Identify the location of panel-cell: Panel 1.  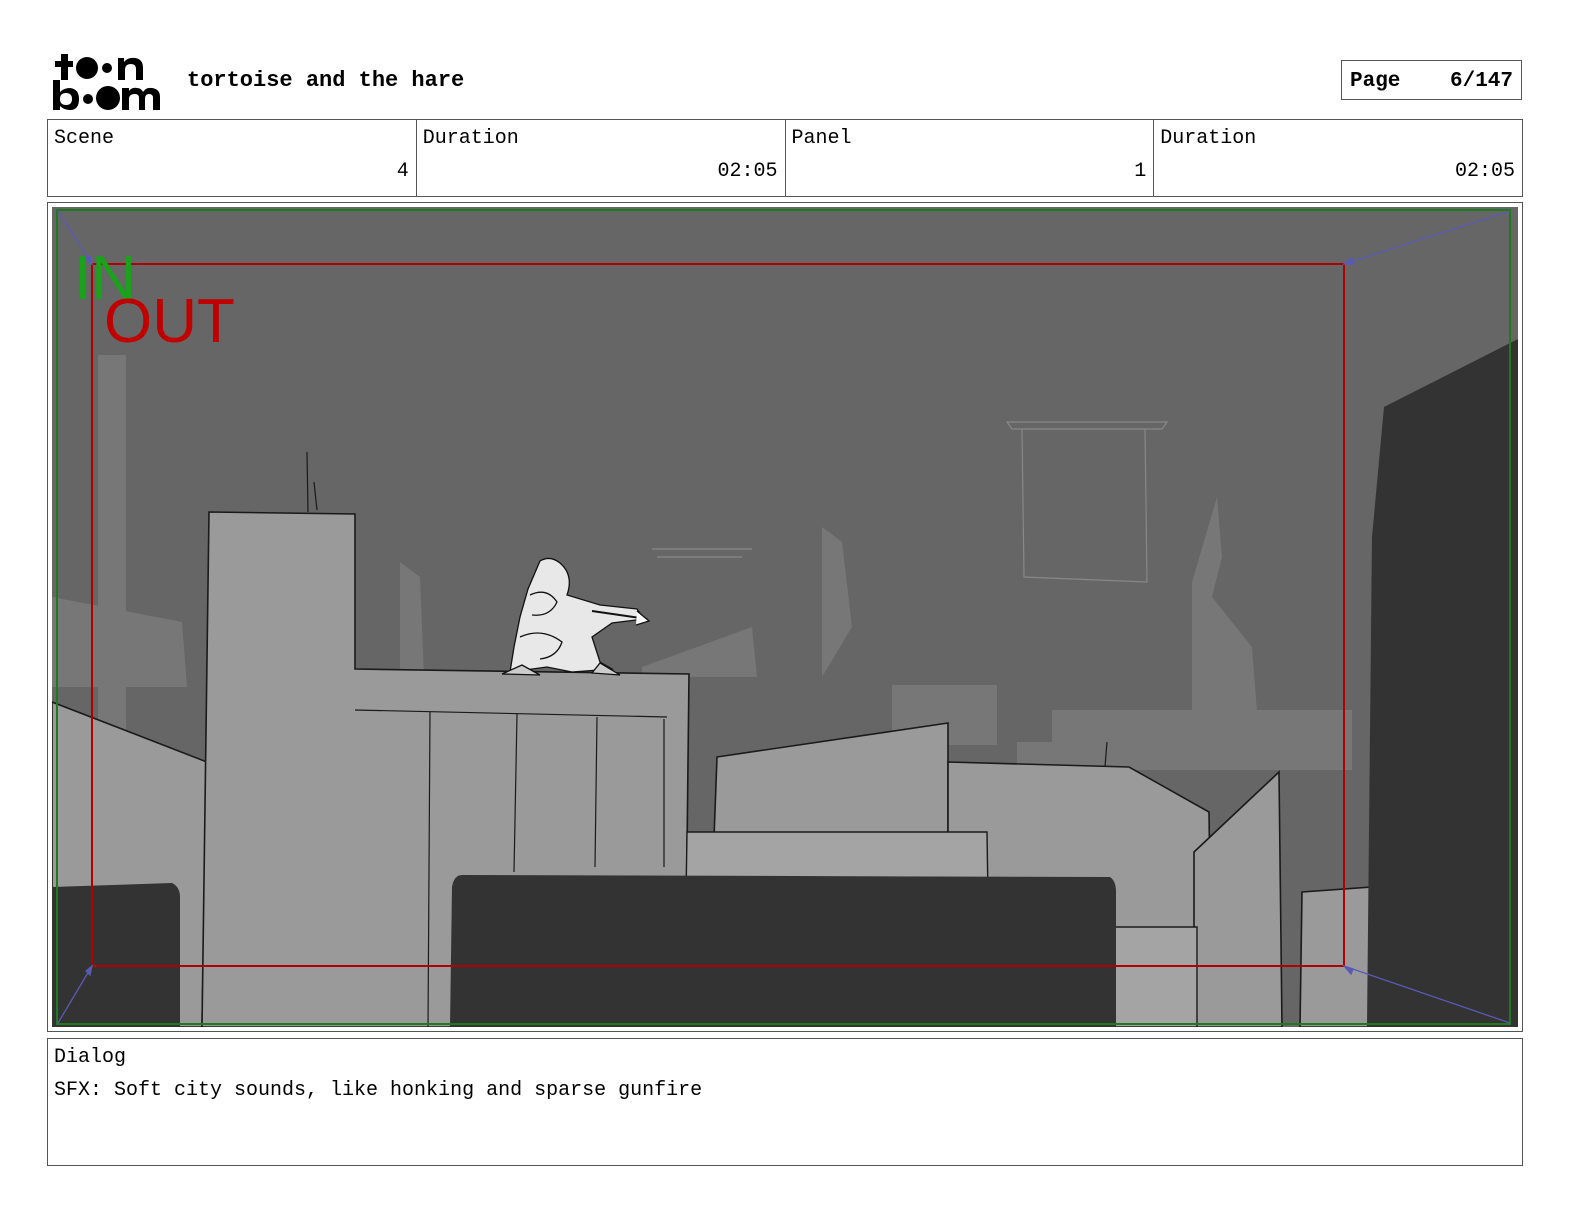
(970, 158).